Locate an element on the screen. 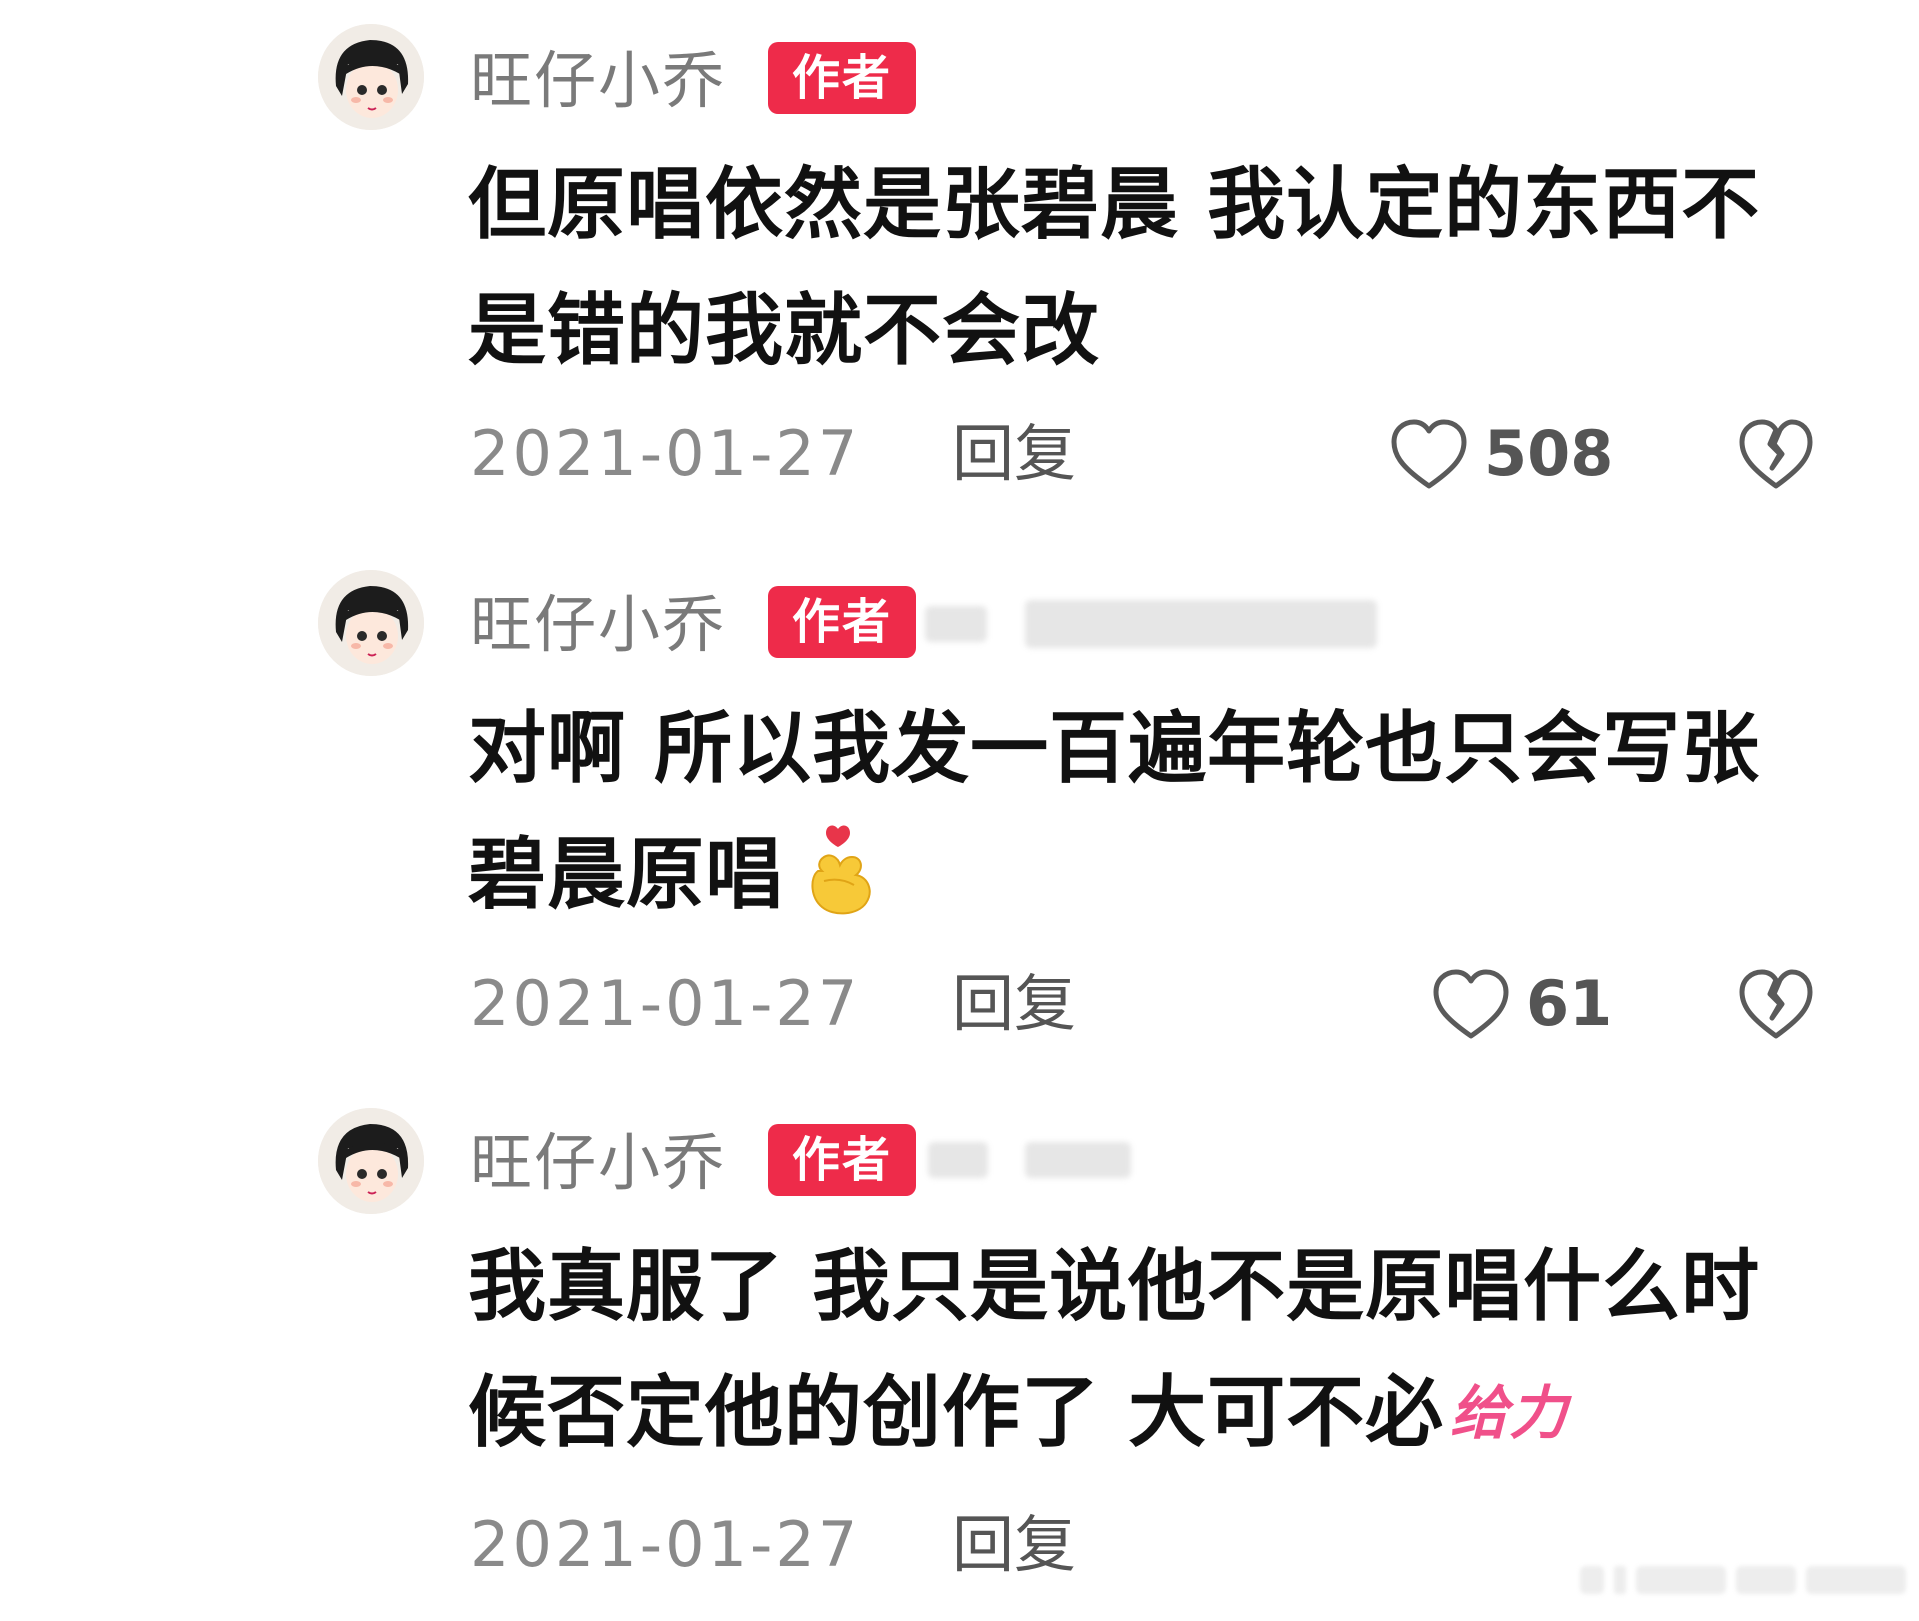  comment-body: 但原唱依然是张碧晨 我认定的东西不是错的我就不会改 is located at coordinates (1114, 268).